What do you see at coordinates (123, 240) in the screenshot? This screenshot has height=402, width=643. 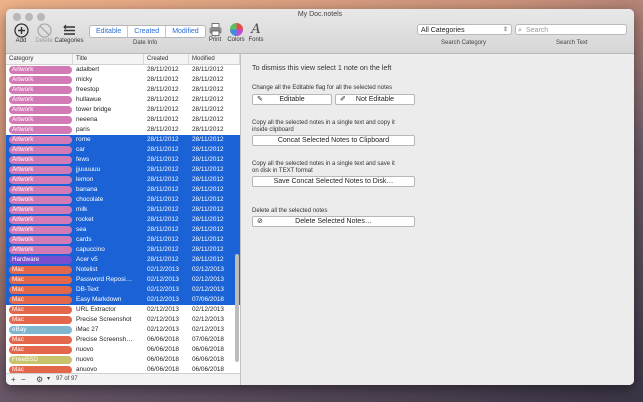 I see `table-row: Artwork cards 28/11/2012 28/11/2012` at bounding box center [123, 240].